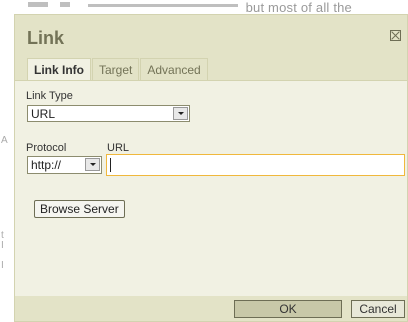 The width and height of the screenshot is (408, 322). Describe the element at coordinates (64, 165) in the screenshot. I see `protocol-select: http://` at that location.